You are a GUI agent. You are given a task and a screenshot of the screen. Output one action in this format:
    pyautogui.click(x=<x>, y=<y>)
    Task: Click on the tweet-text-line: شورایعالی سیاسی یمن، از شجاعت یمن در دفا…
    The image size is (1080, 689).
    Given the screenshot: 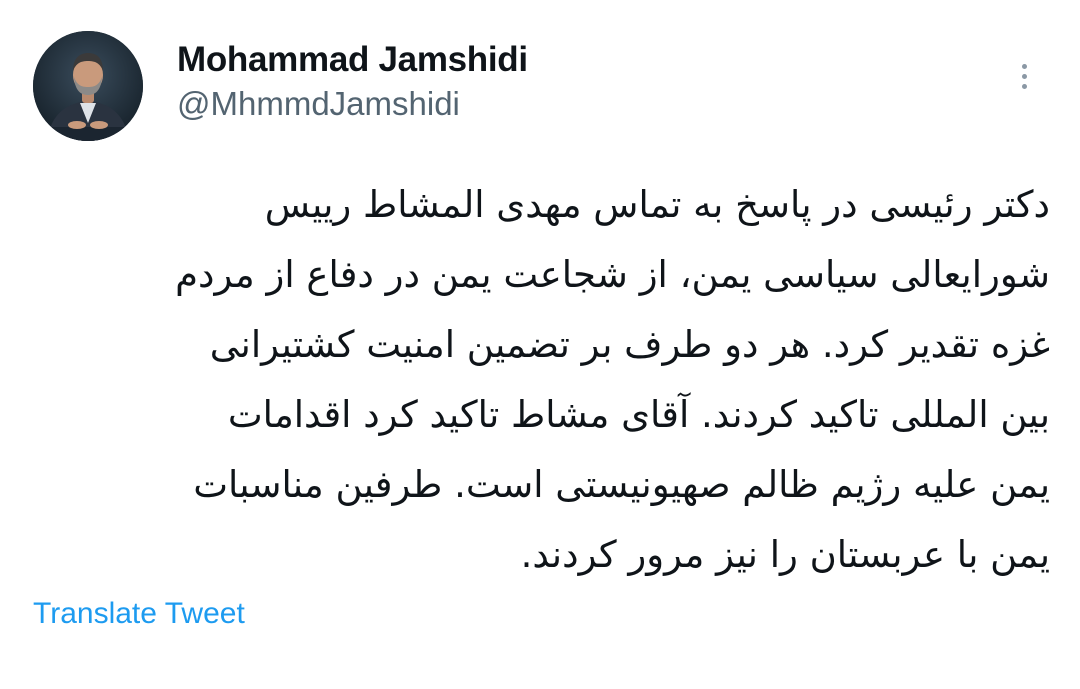 What is the action you would take?
    pyautogui.click(x=612, y=274)
    